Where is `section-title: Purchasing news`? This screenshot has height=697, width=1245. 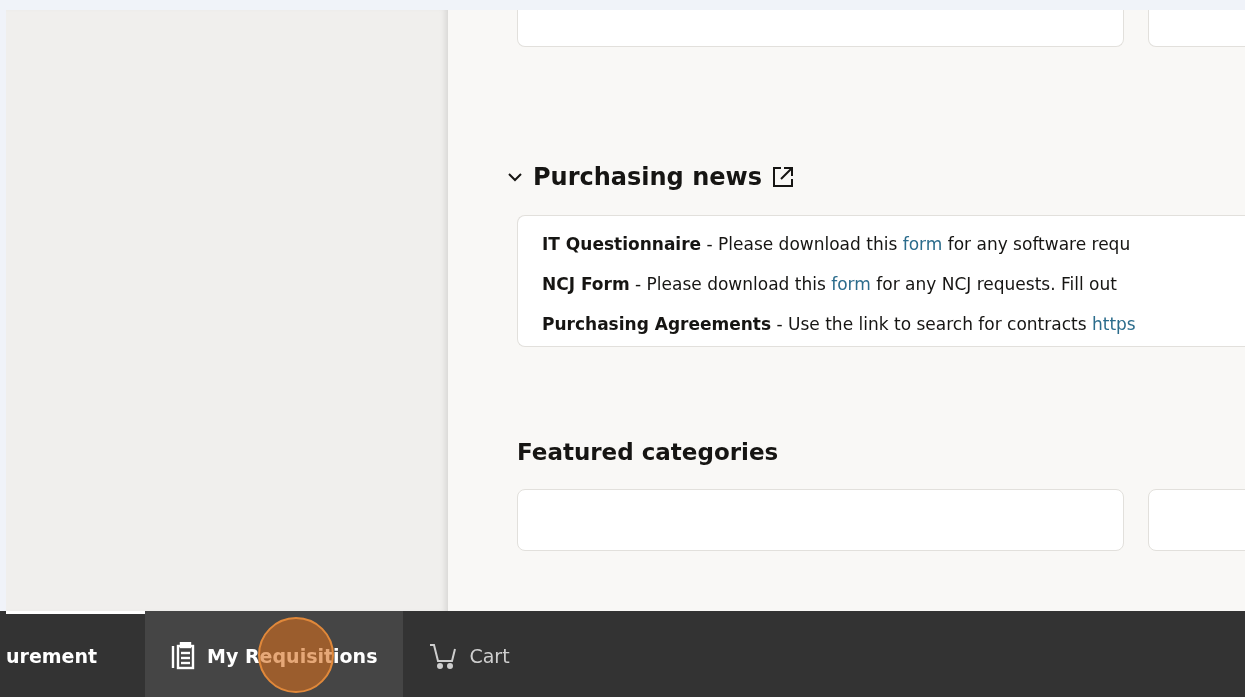 section-title: Purchasing news is located at coordinates (647, 177).